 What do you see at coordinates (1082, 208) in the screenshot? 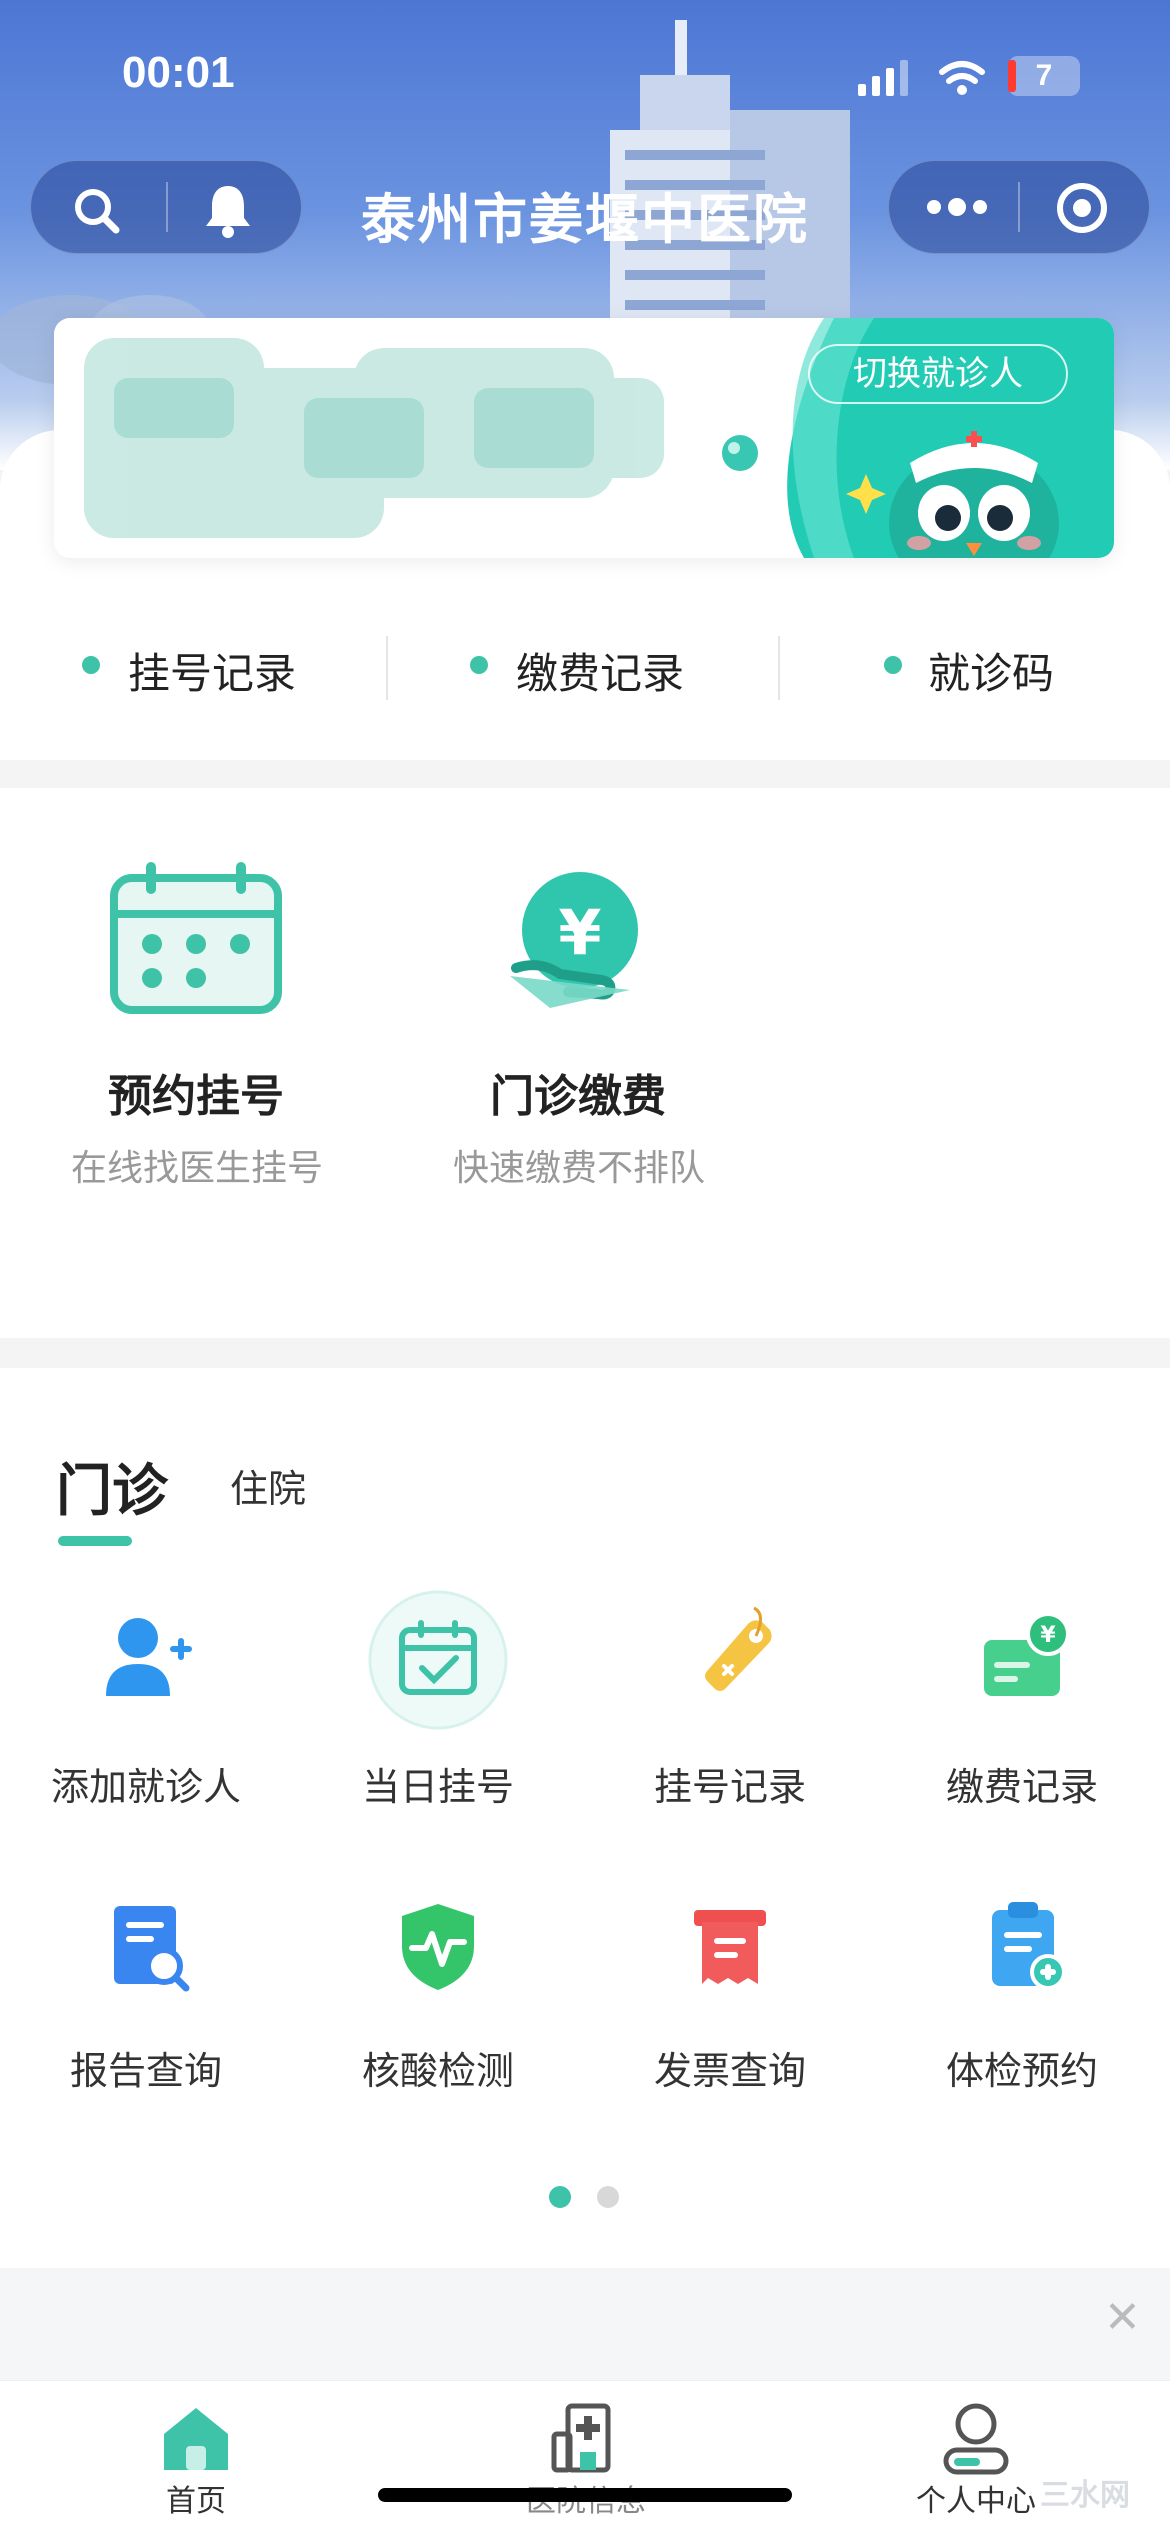
I see `close-miniprogram-icon` at bounding box center [1082, 208].